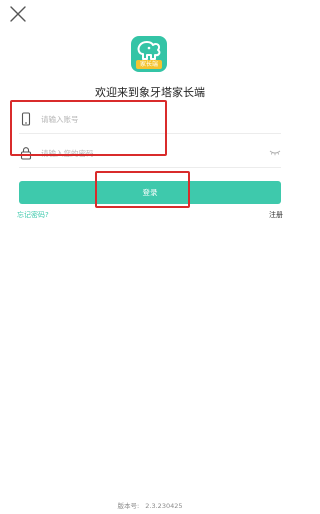  I want to click on account-field, so click(150, 120).